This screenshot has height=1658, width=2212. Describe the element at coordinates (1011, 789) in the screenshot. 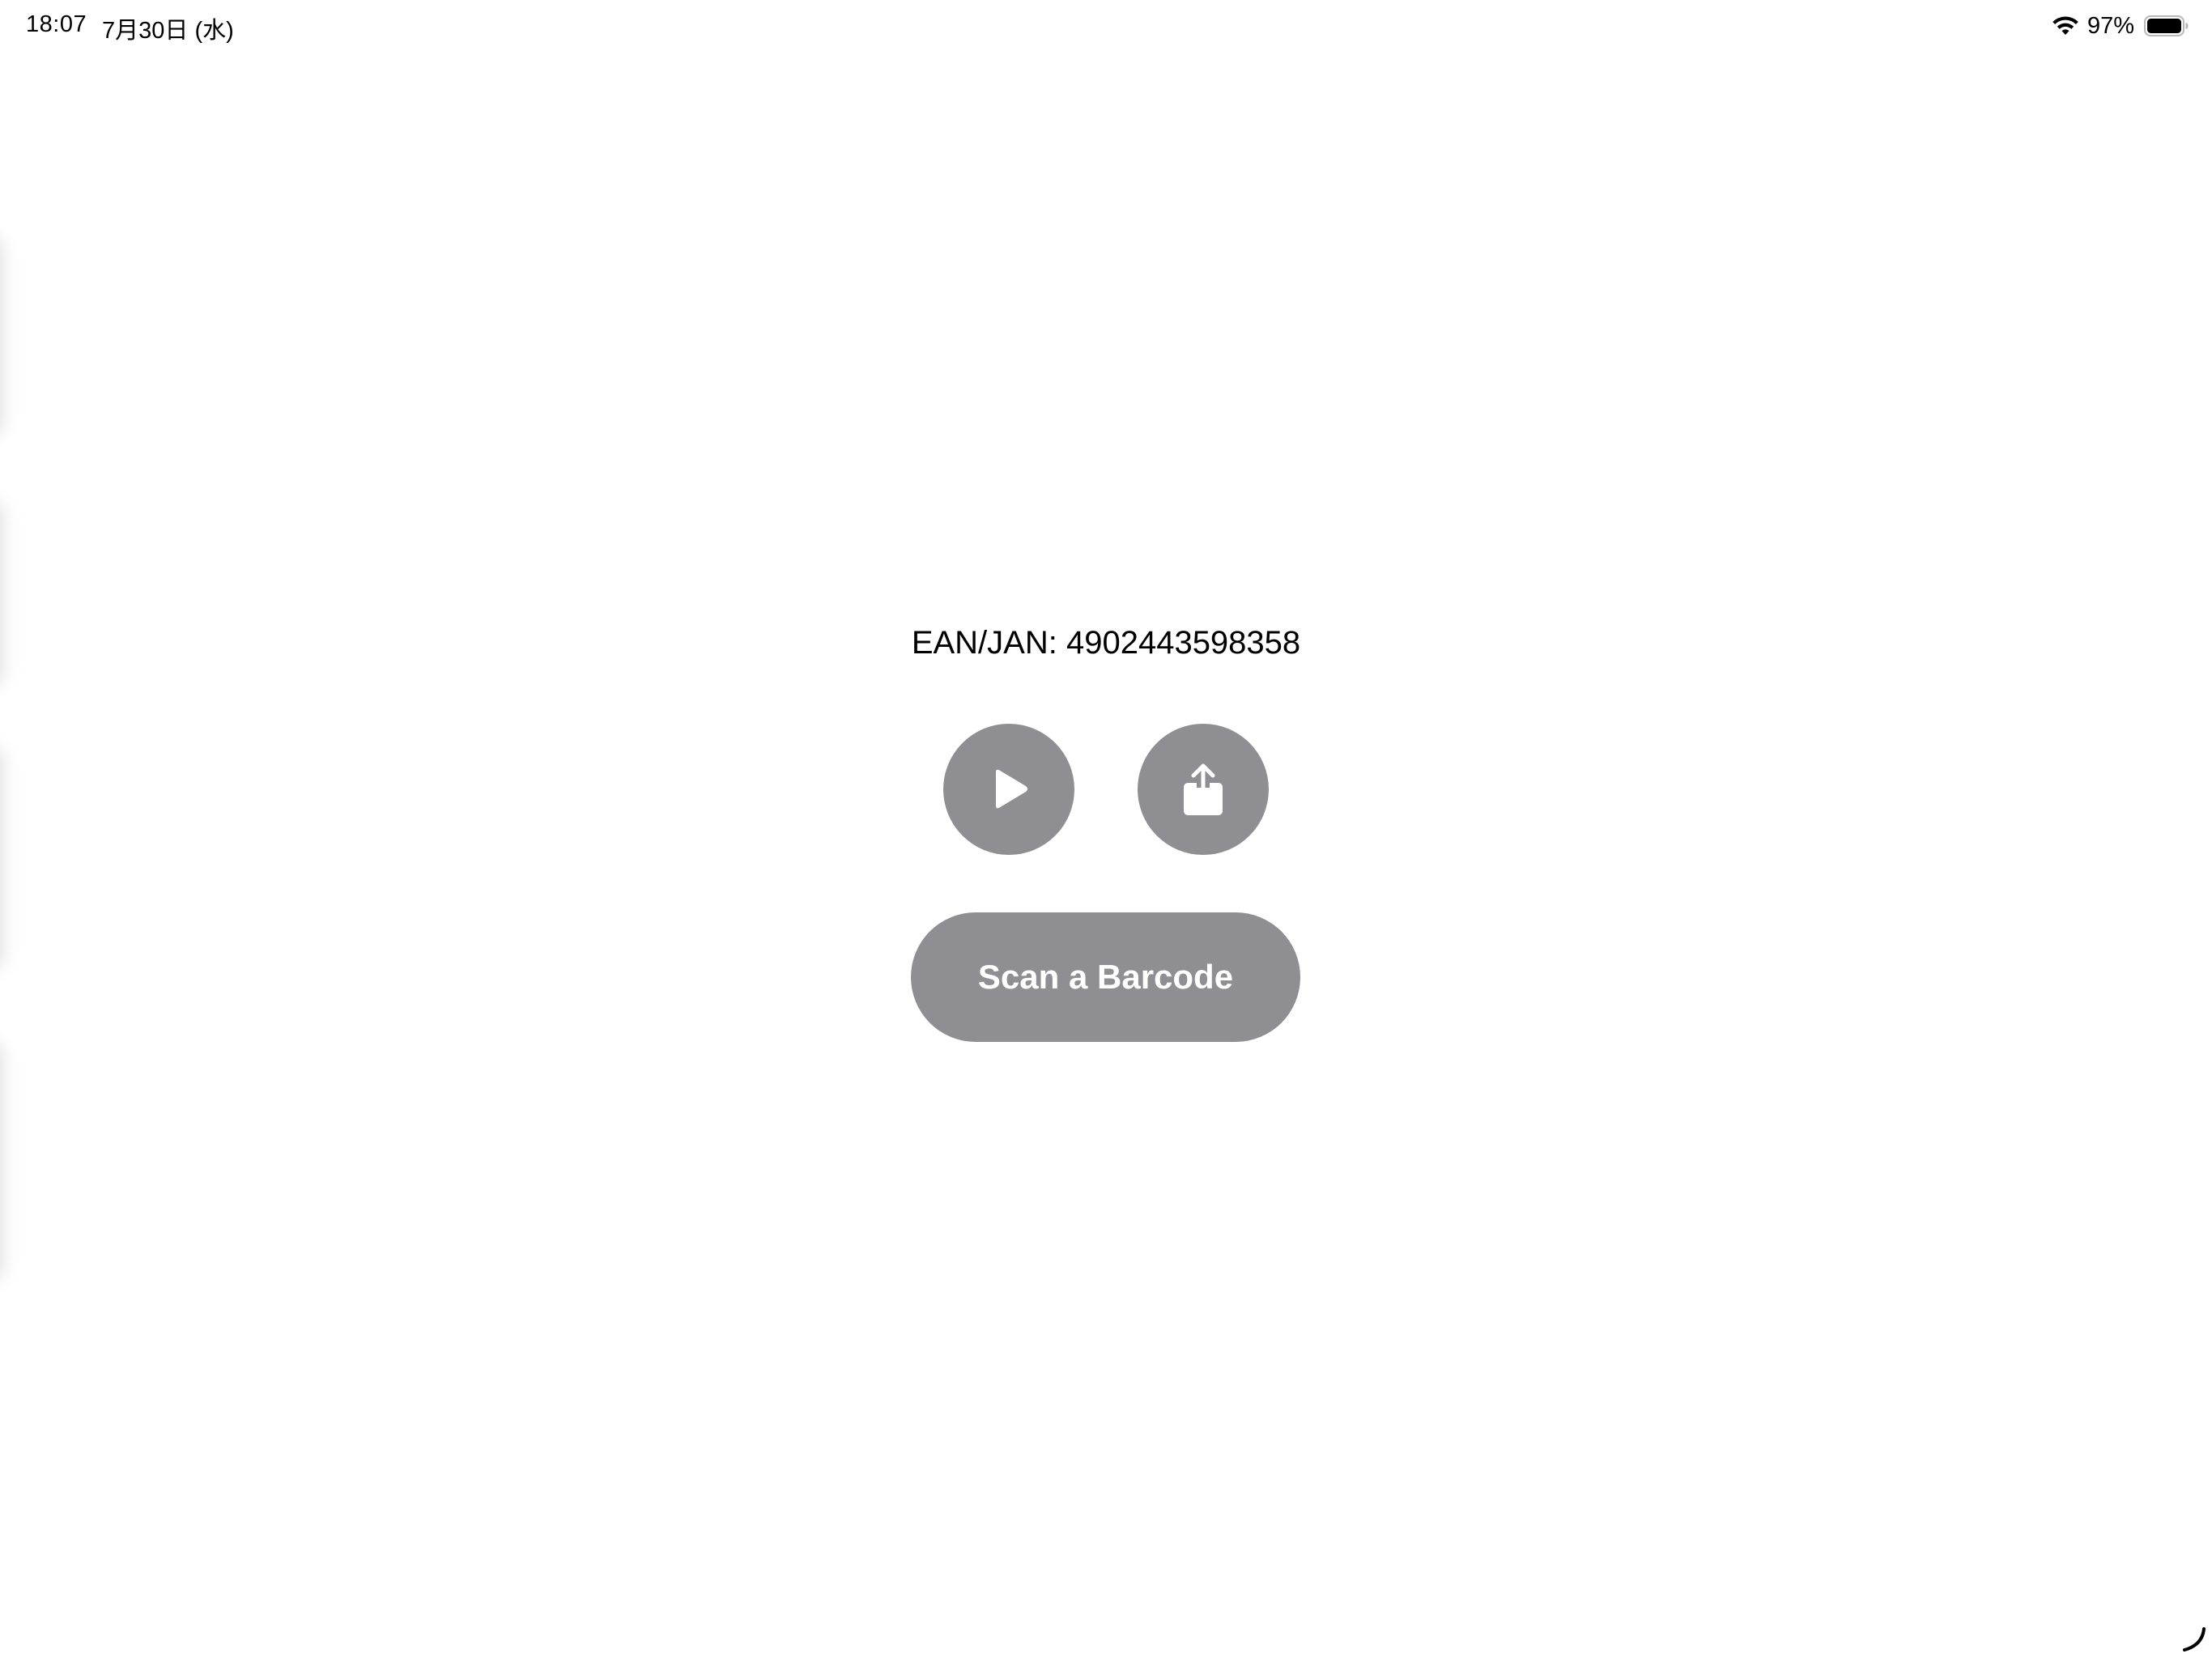

I see `play-icon` at that location.